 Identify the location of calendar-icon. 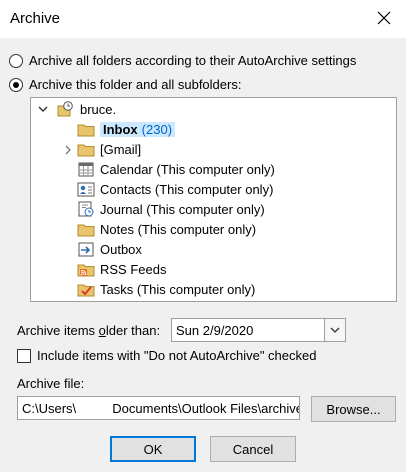
(86, 169).